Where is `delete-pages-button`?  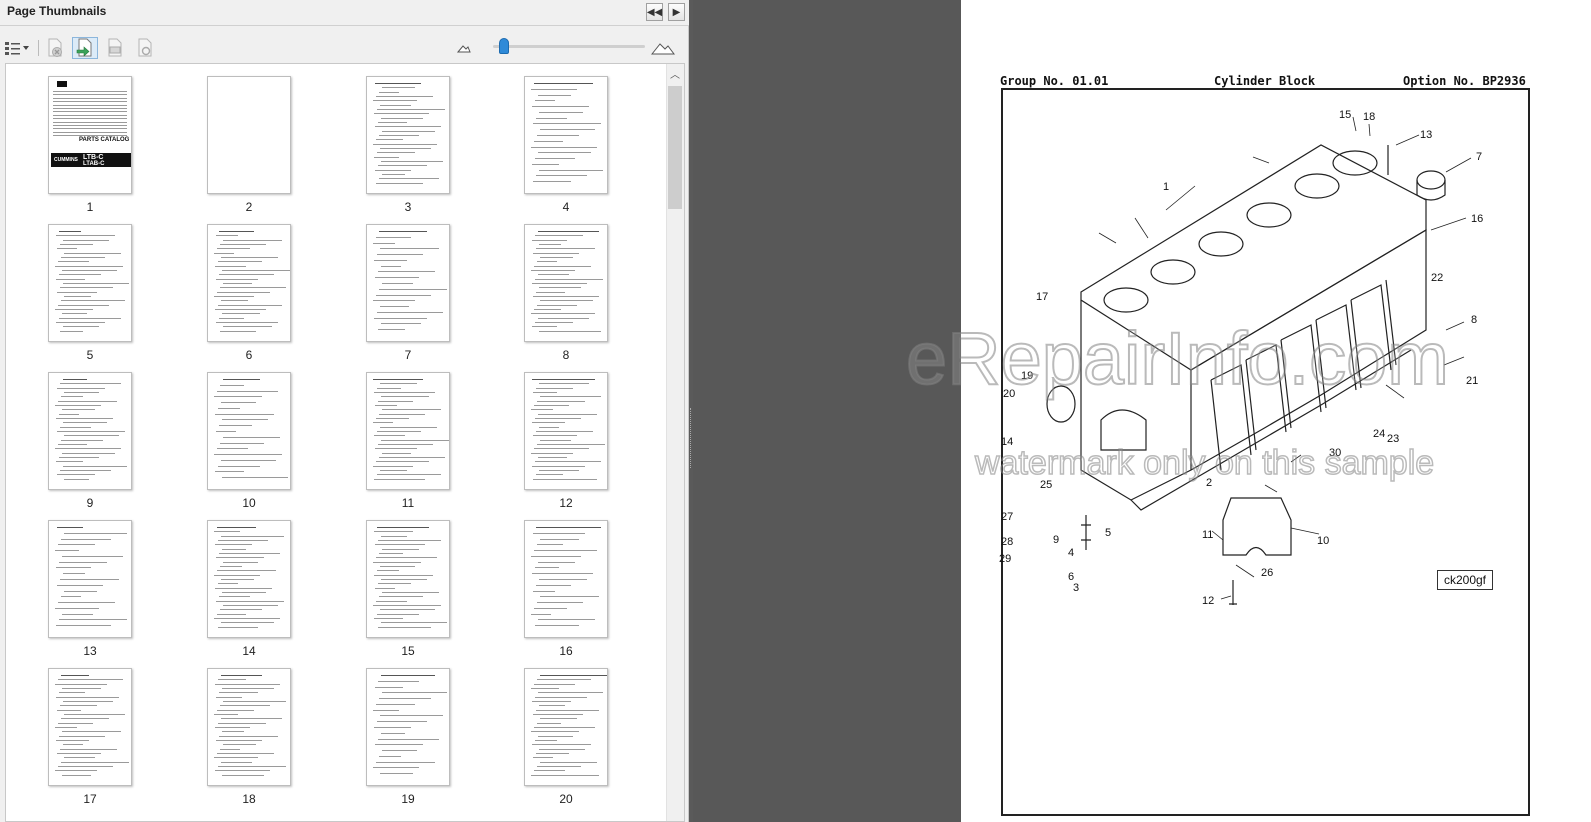
delete-pages-button is located at coordinates (55, 48).